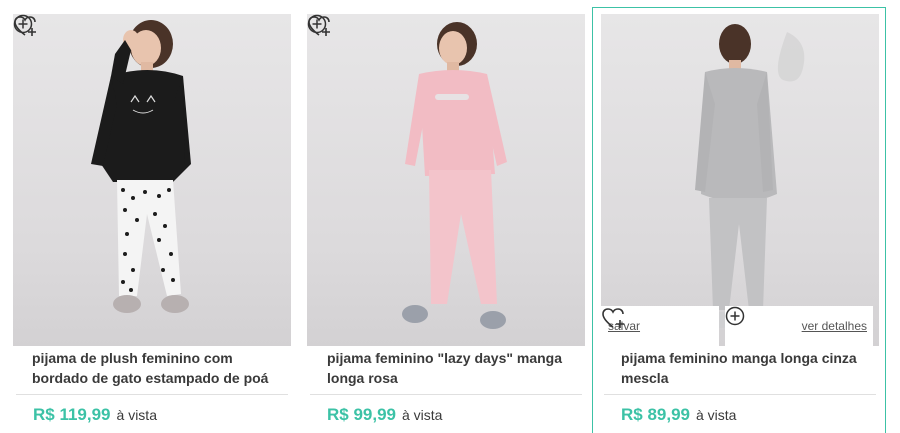  I want to click on price-row: R$ 89,99 à vista, so click(678, 415).